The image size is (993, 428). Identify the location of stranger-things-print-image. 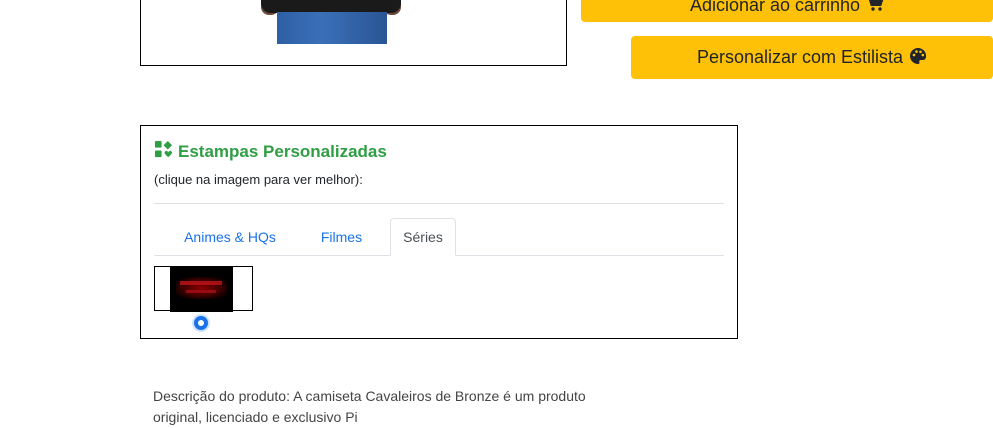
(201, 289).